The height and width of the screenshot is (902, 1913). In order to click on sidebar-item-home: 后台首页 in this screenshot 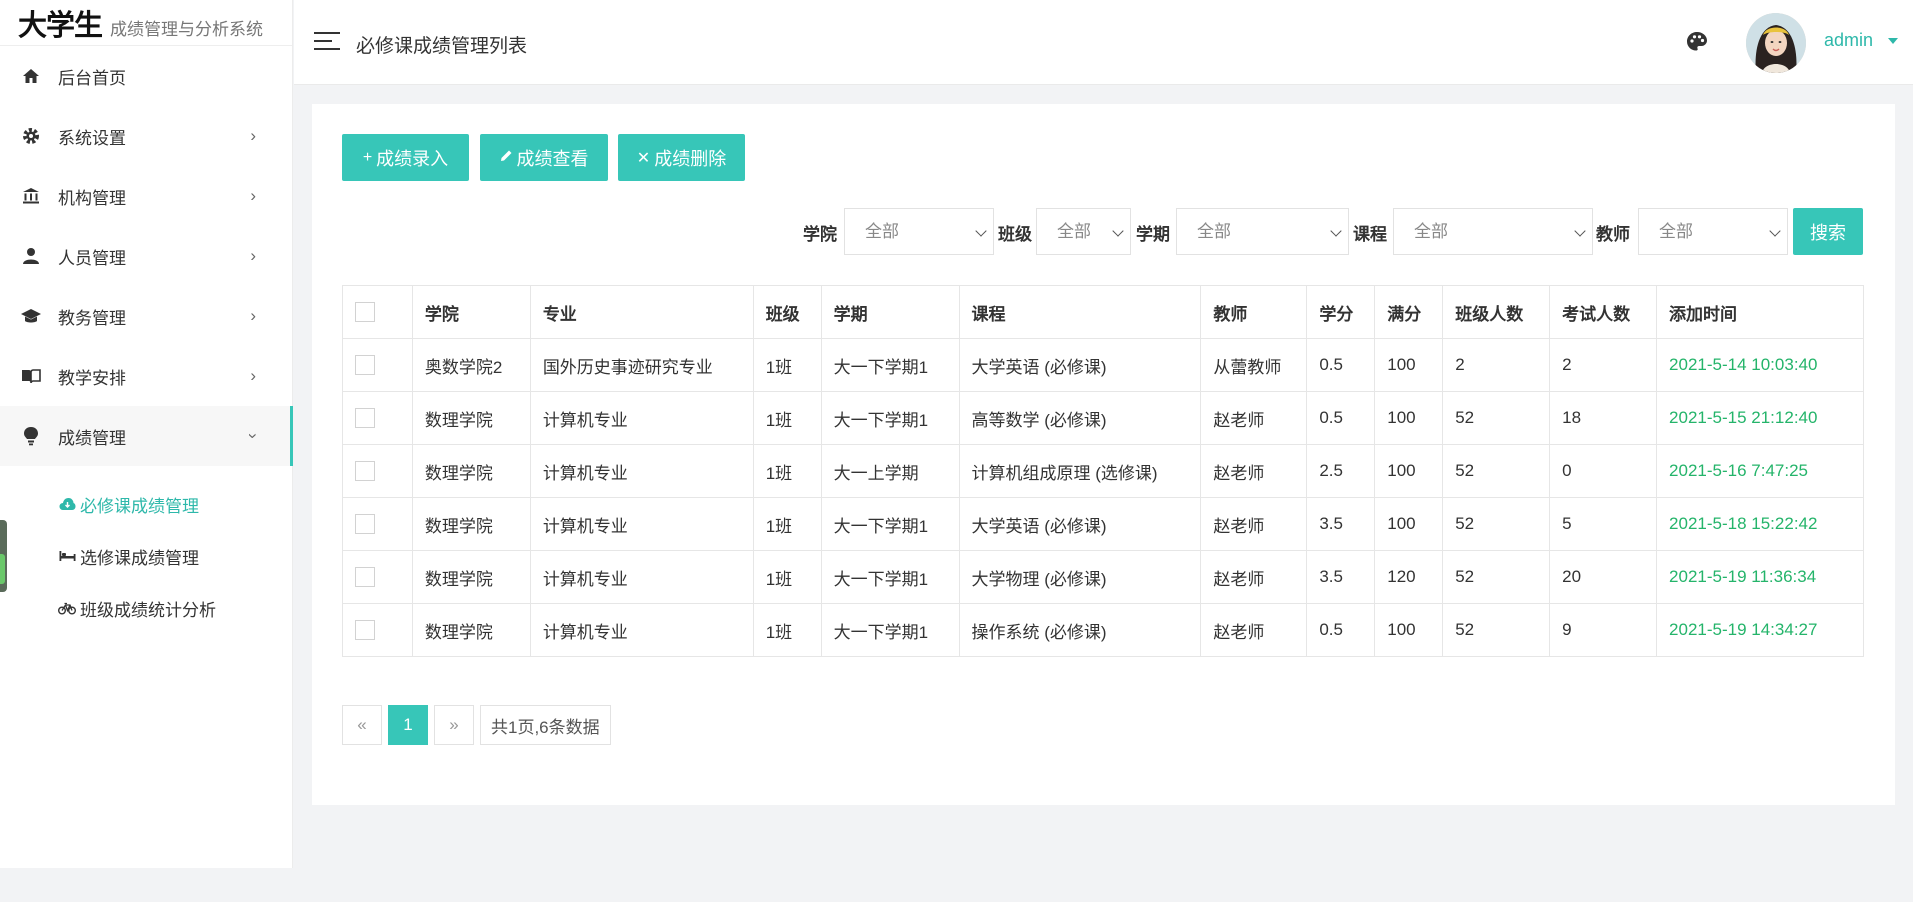, I will do `click(146, 76)`.